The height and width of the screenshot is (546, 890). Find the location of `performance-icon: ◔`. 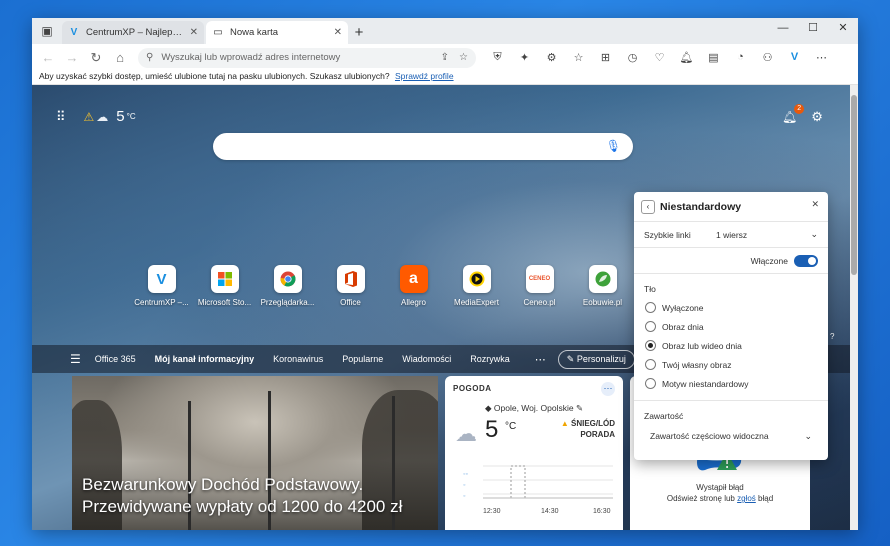

performance-icon: ◔ is located at coordinates (740, 57).